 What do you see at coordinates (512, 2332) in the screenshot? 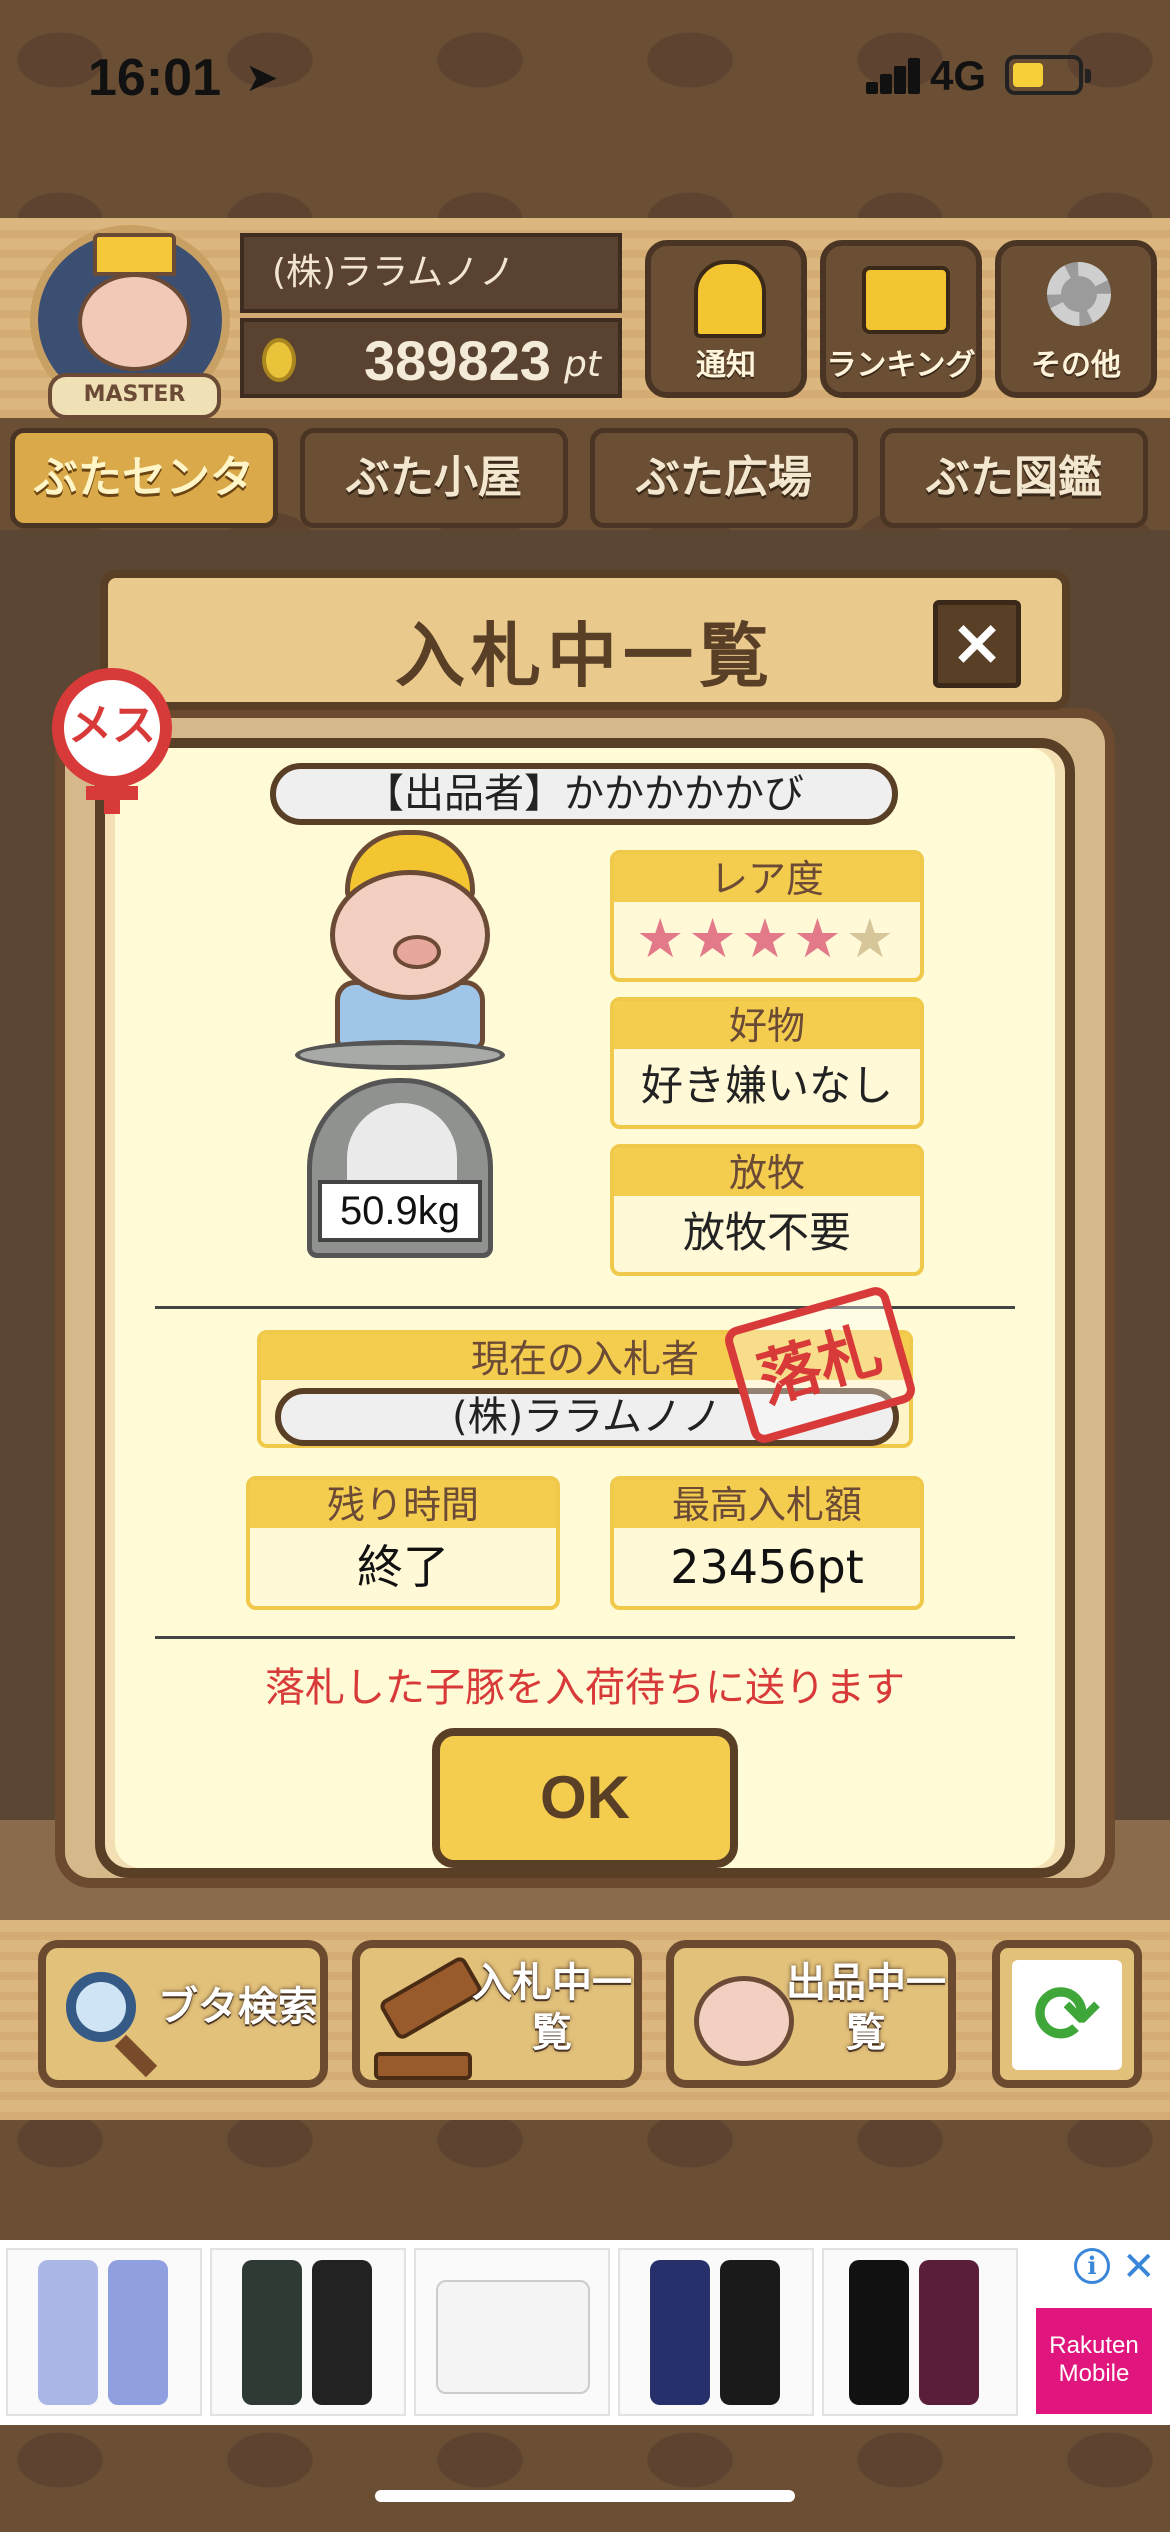
I see `ad-image-router` at bounding box center [512, 2332].